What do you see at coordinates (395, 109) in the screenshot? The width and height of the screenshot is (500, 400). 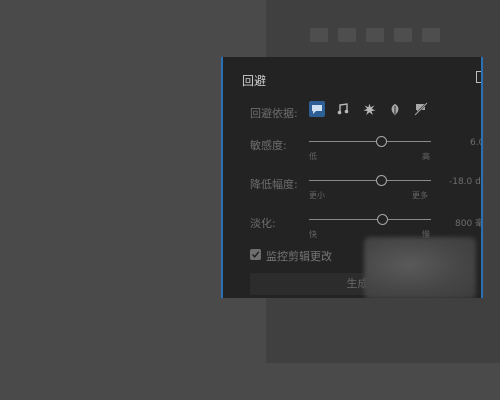 I see `ambience-icon` at bounding box center [395, 109].